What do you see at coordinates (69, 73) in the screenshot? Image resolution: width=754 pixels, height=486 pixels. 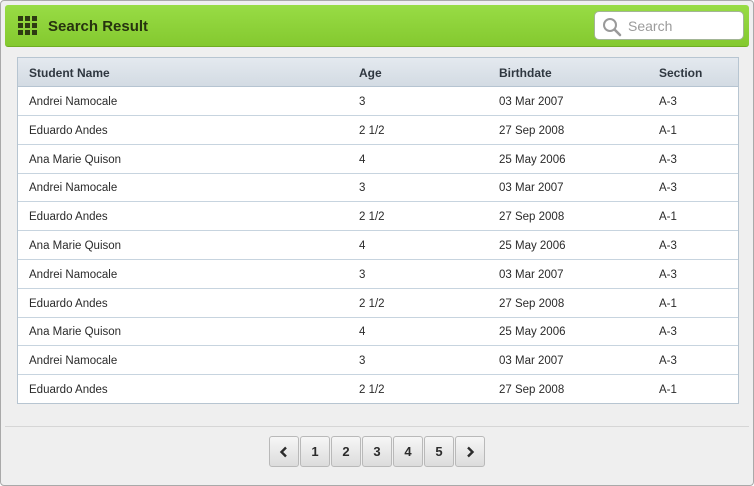 I see `column-header-student-name: Student Name` at bounding box center [69, 73].